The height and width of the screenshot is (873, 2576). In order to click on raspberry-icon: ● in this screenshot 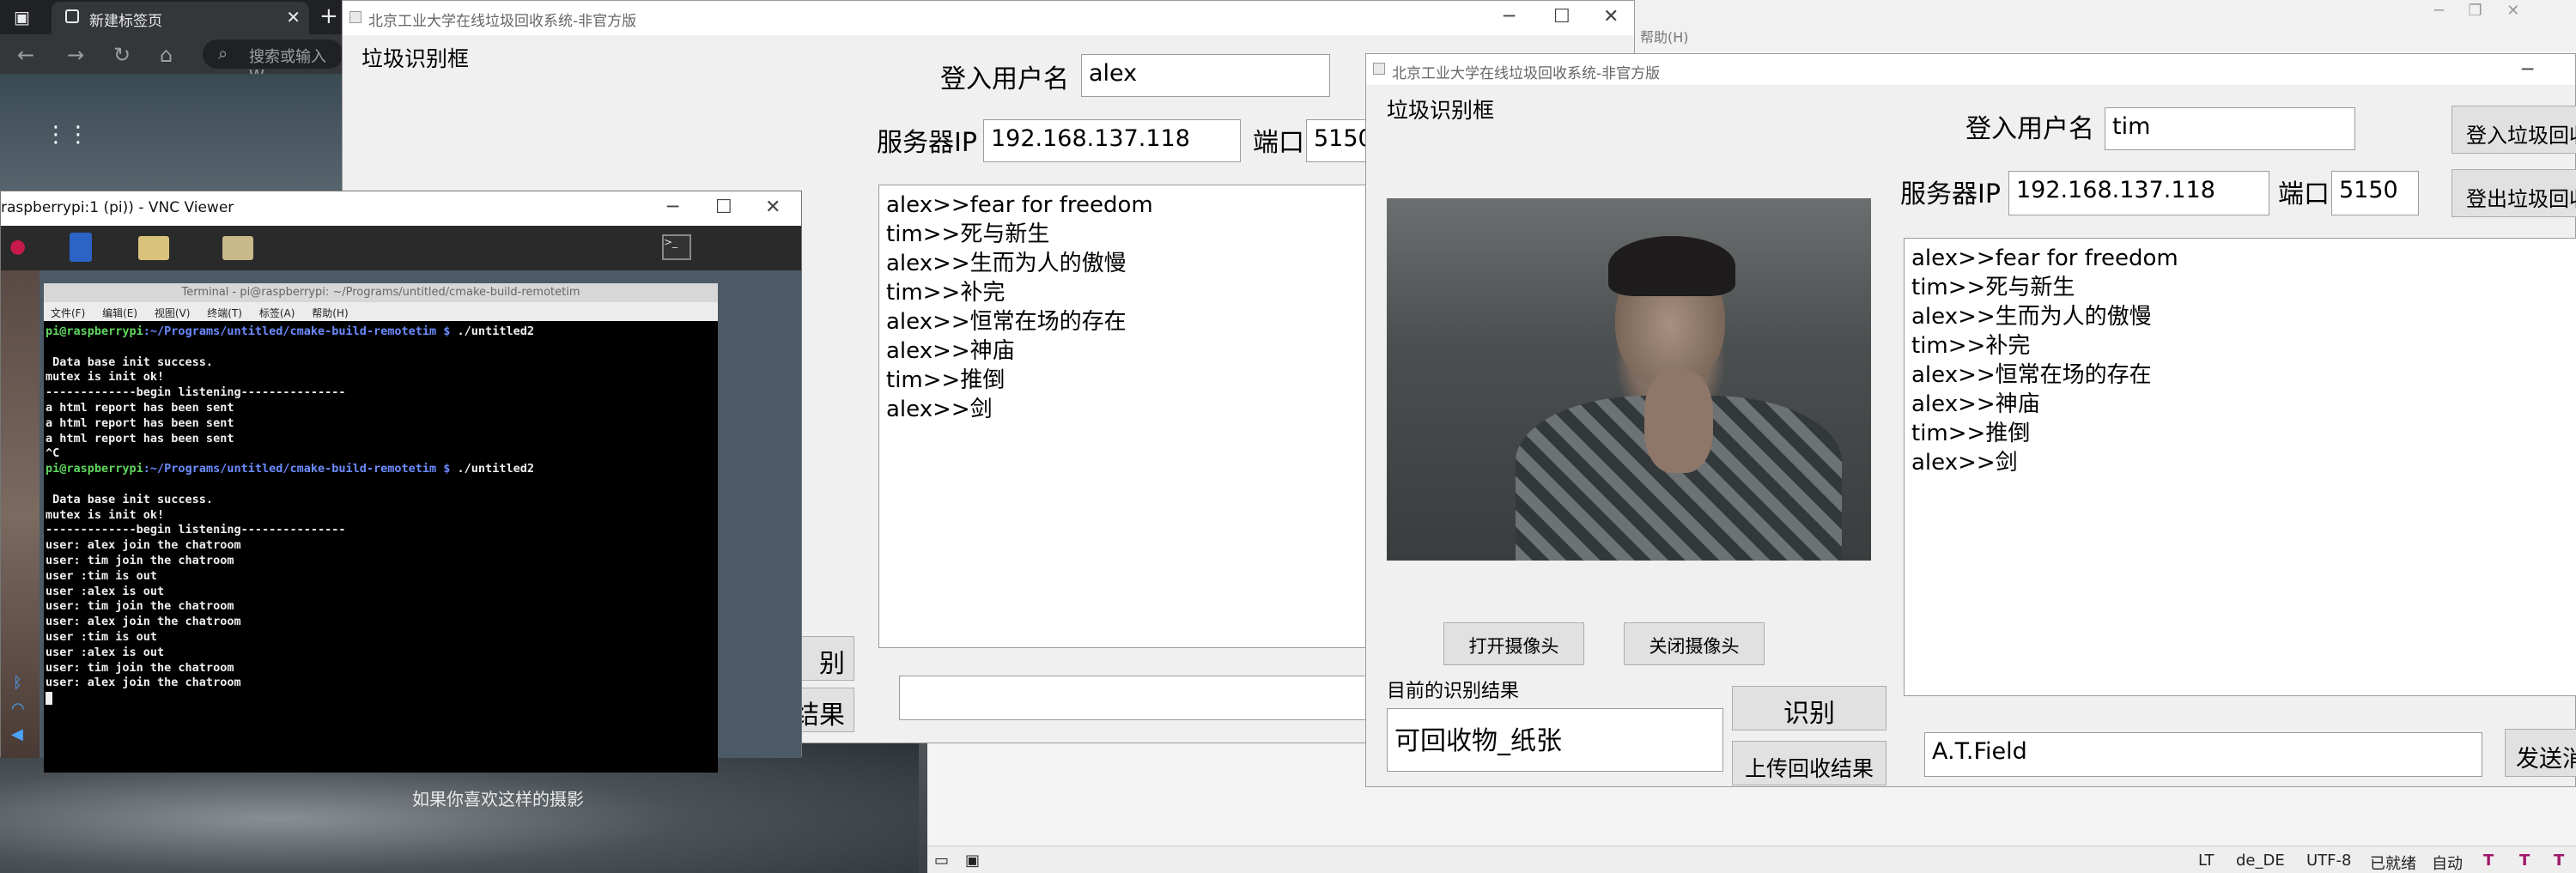, I will do `click(17, 247)`.